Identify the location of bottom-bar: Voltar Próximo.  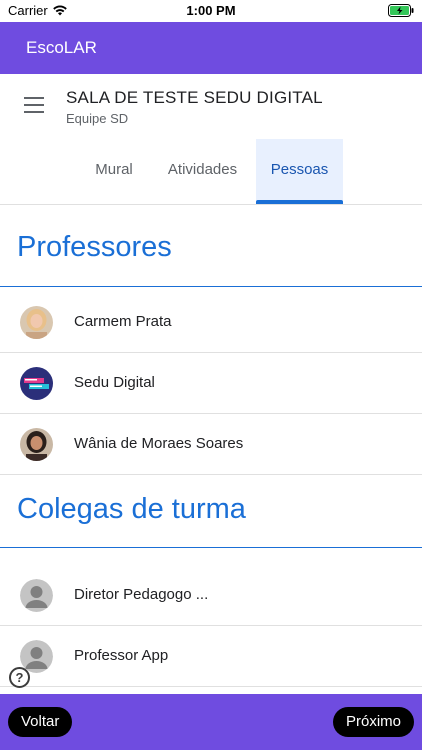
(211, 722).